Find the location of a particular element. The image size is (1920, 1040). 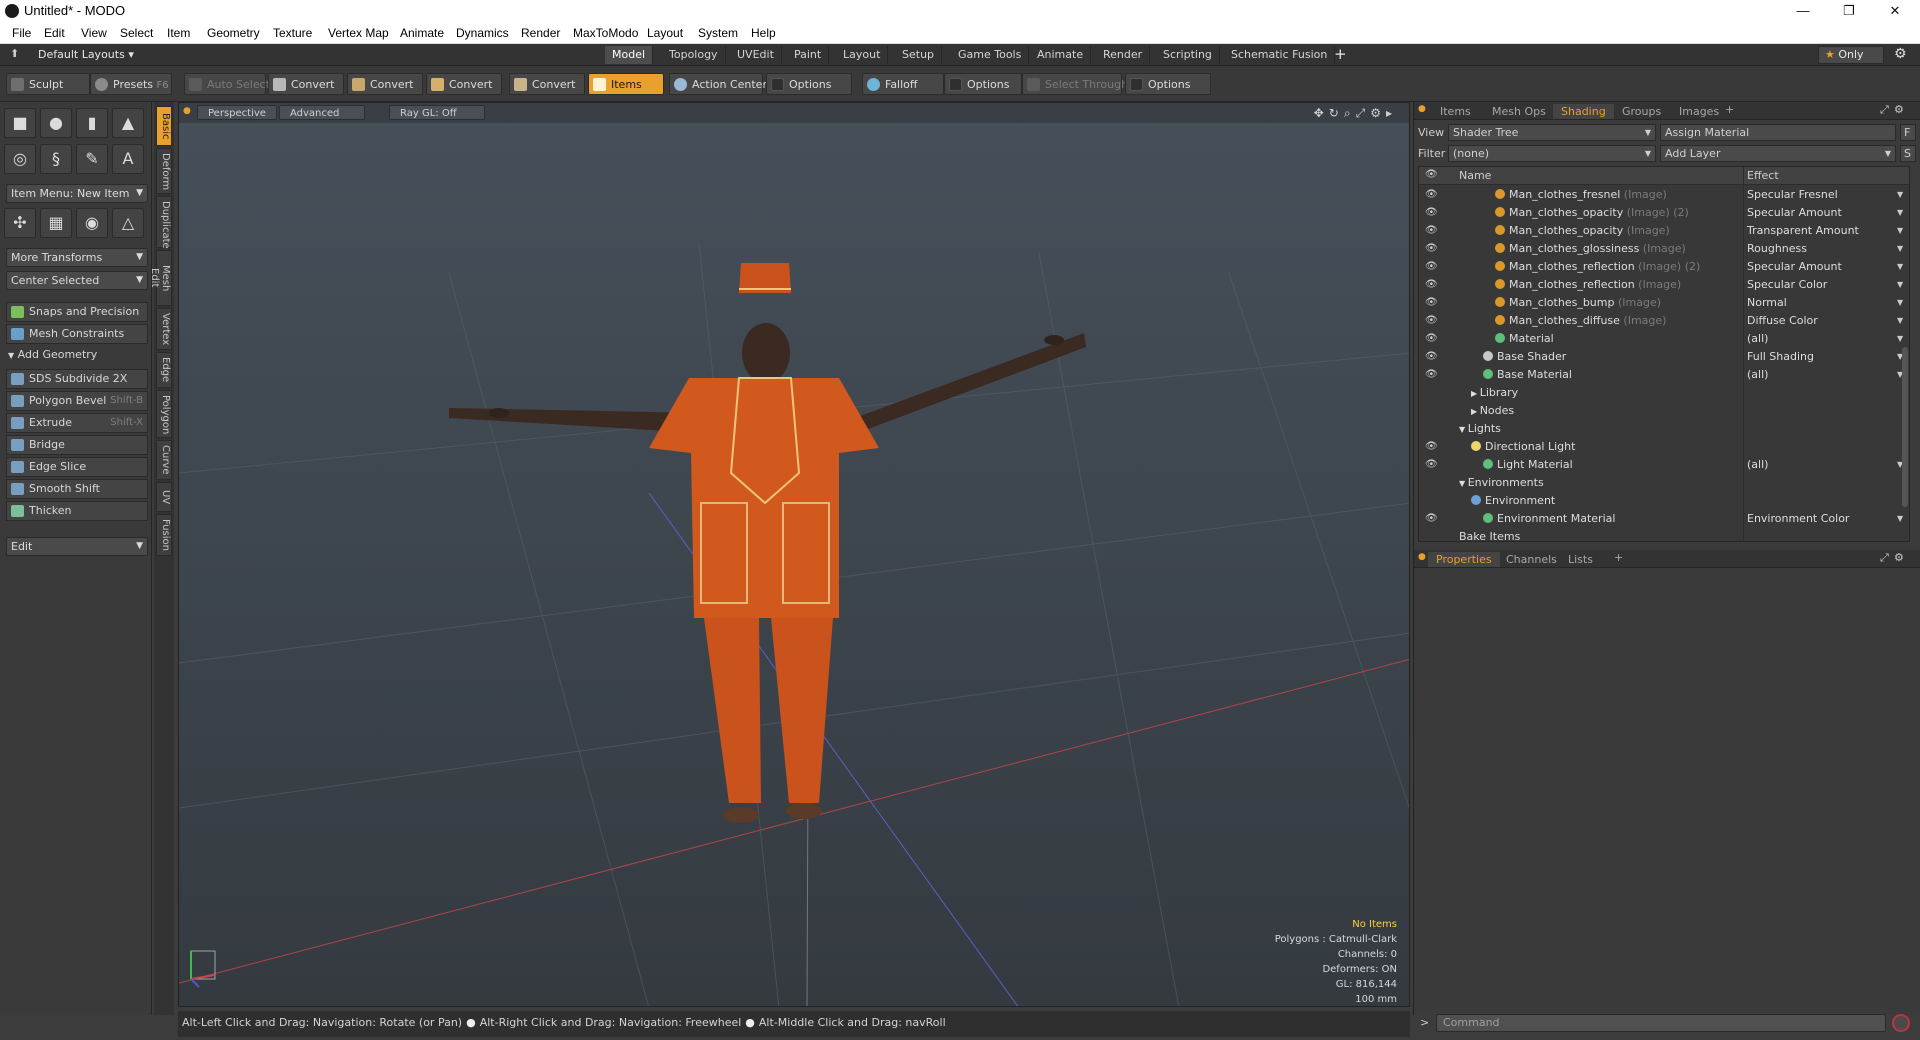

effect-column-header: Effect is located at coordinates (1763, 175).